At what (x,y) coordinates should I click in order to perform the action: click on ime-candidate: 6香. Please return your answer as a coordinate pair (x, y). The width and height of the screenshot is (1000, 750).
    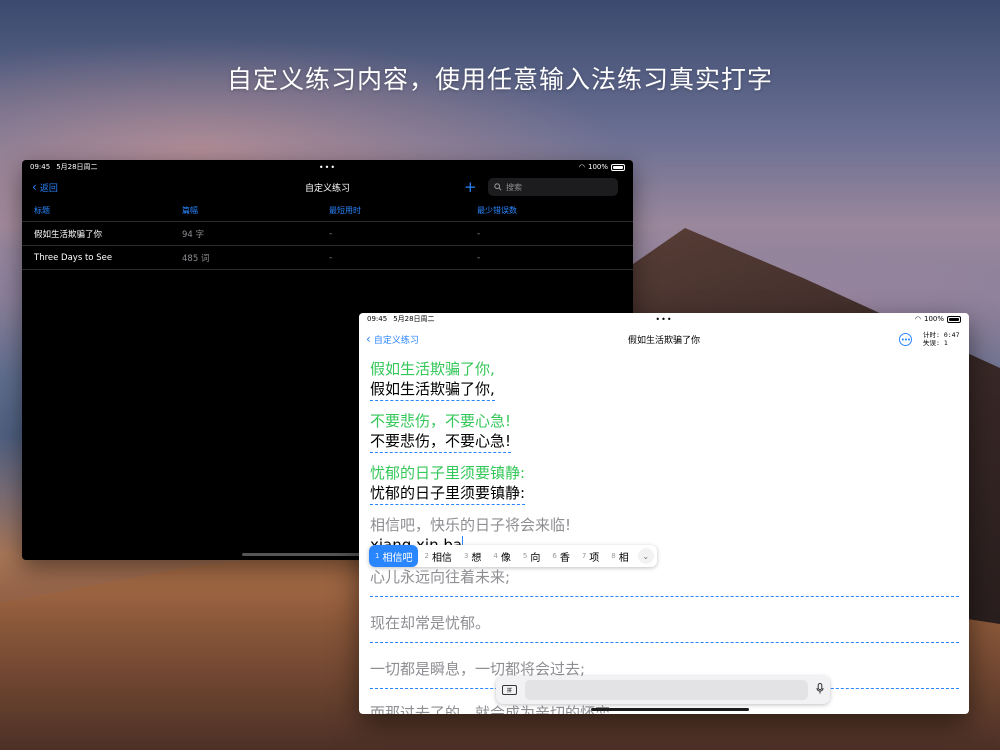
    Looking at the image, I should click on (560, 556).